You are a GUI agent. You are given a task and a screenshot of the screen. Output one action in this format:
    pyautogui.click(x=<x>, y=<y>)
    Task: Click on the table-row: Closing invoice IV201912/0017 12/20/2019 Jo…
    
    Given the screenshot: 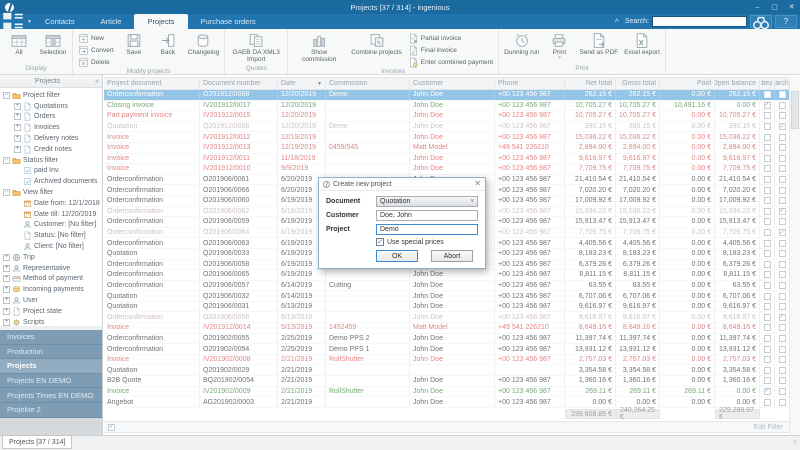 What is the action you would take?
    pyautogui.click(x=447, y=106)
    